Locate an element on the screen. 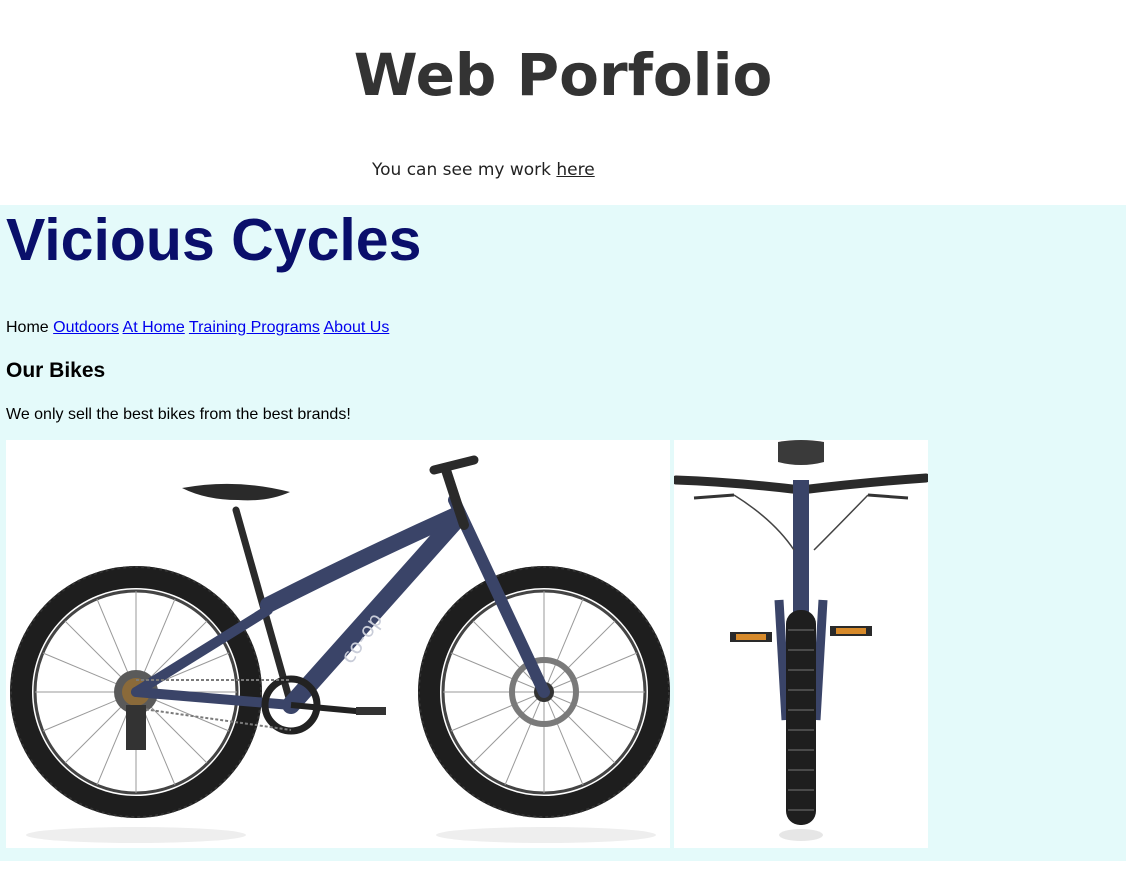 The image size is (1126, 871). front-tire is located at coordinates (801, 717).